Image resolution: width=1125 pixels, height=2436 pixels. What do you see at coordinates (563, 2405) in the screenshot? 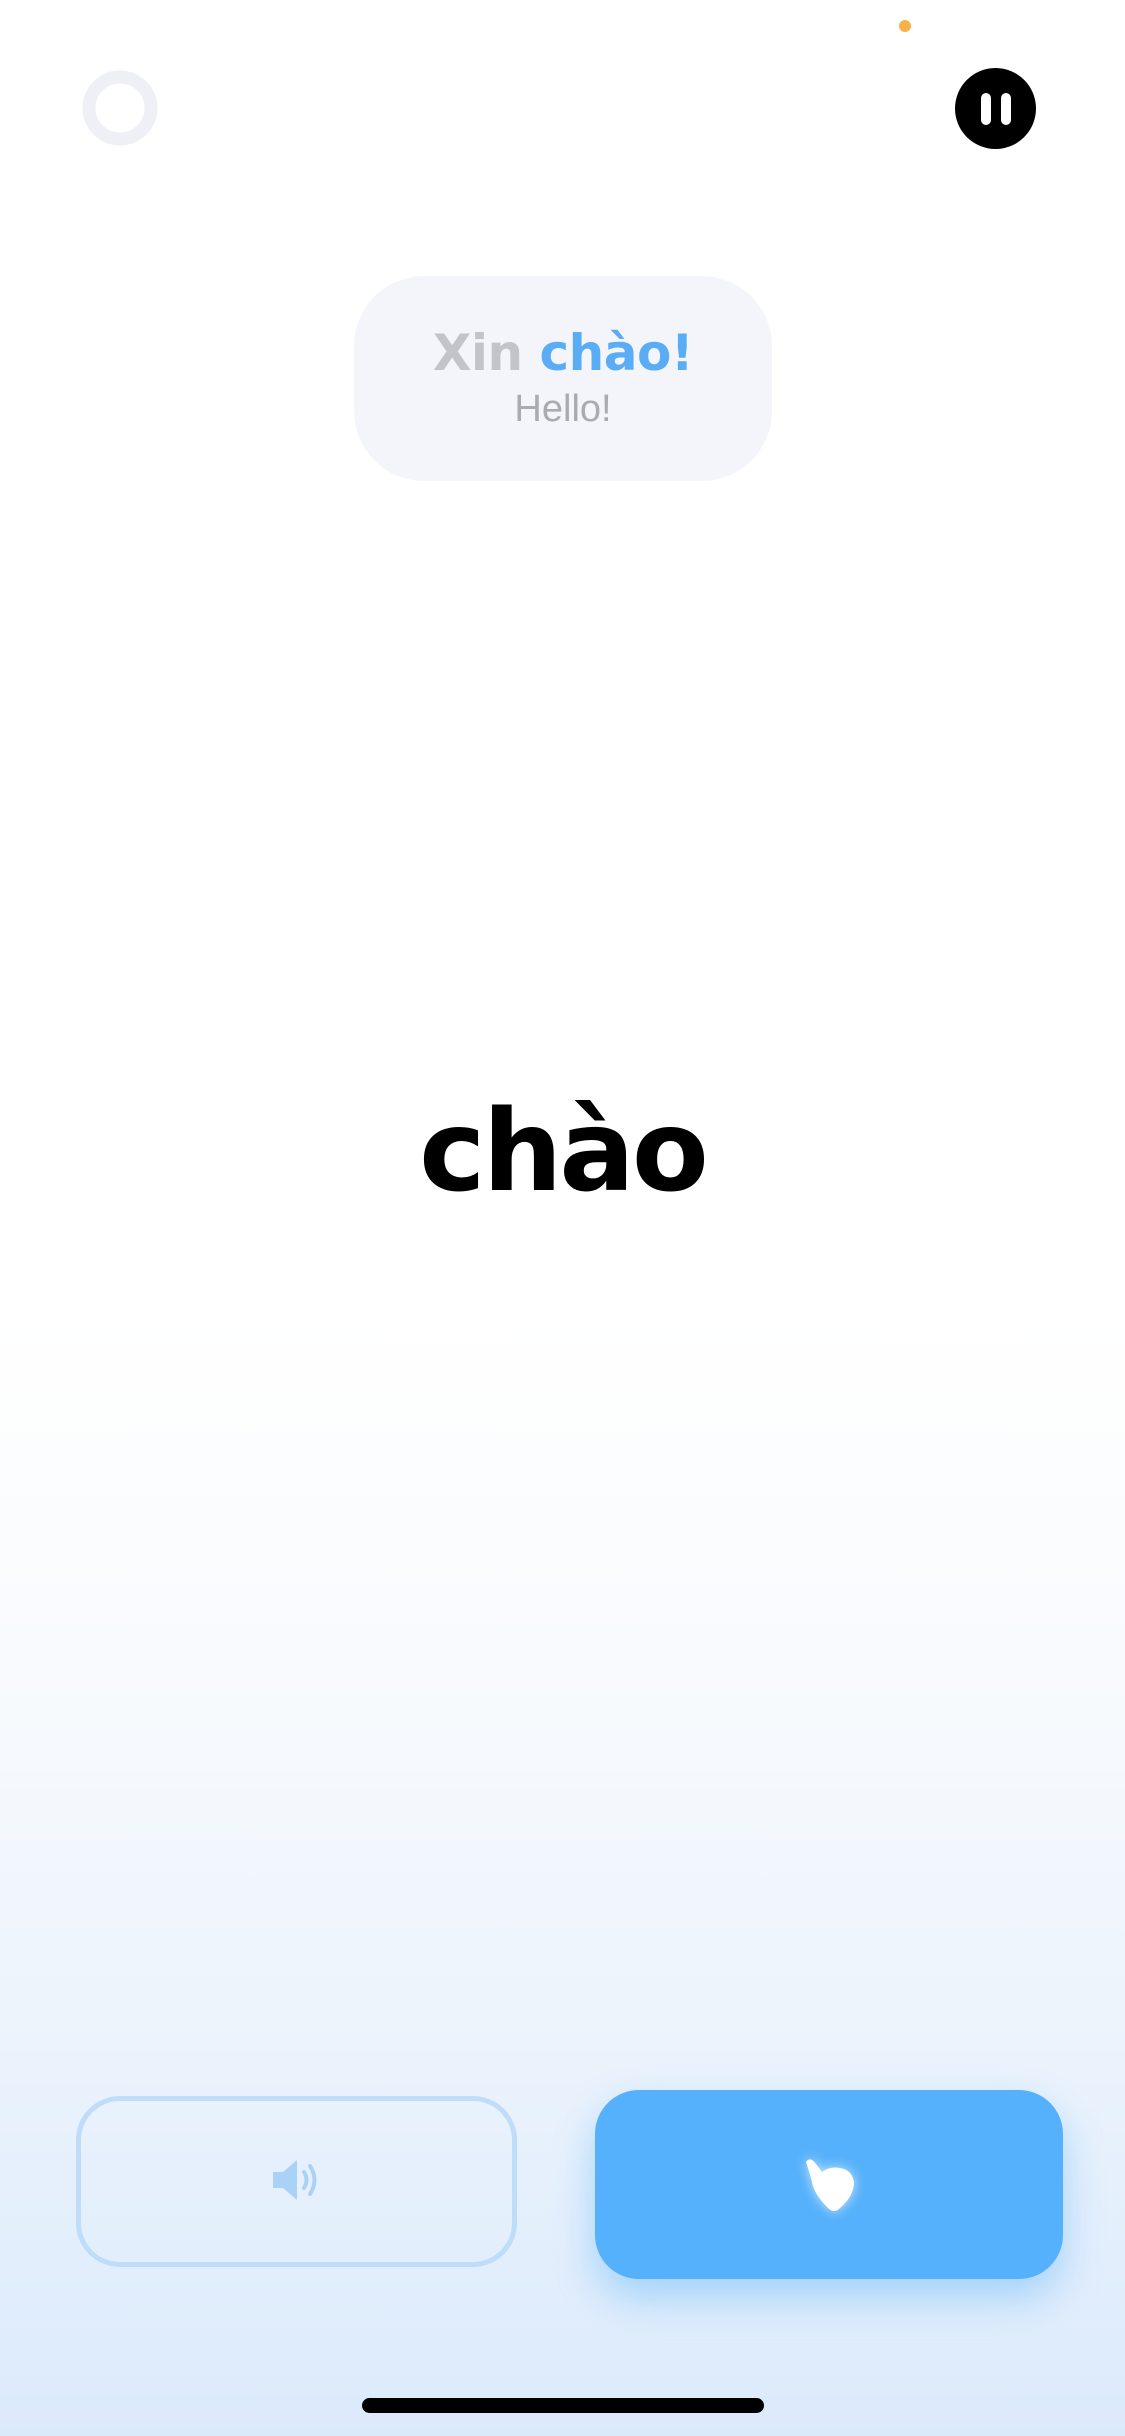
I see `home-indicator` at bounding box center [563, 2405].